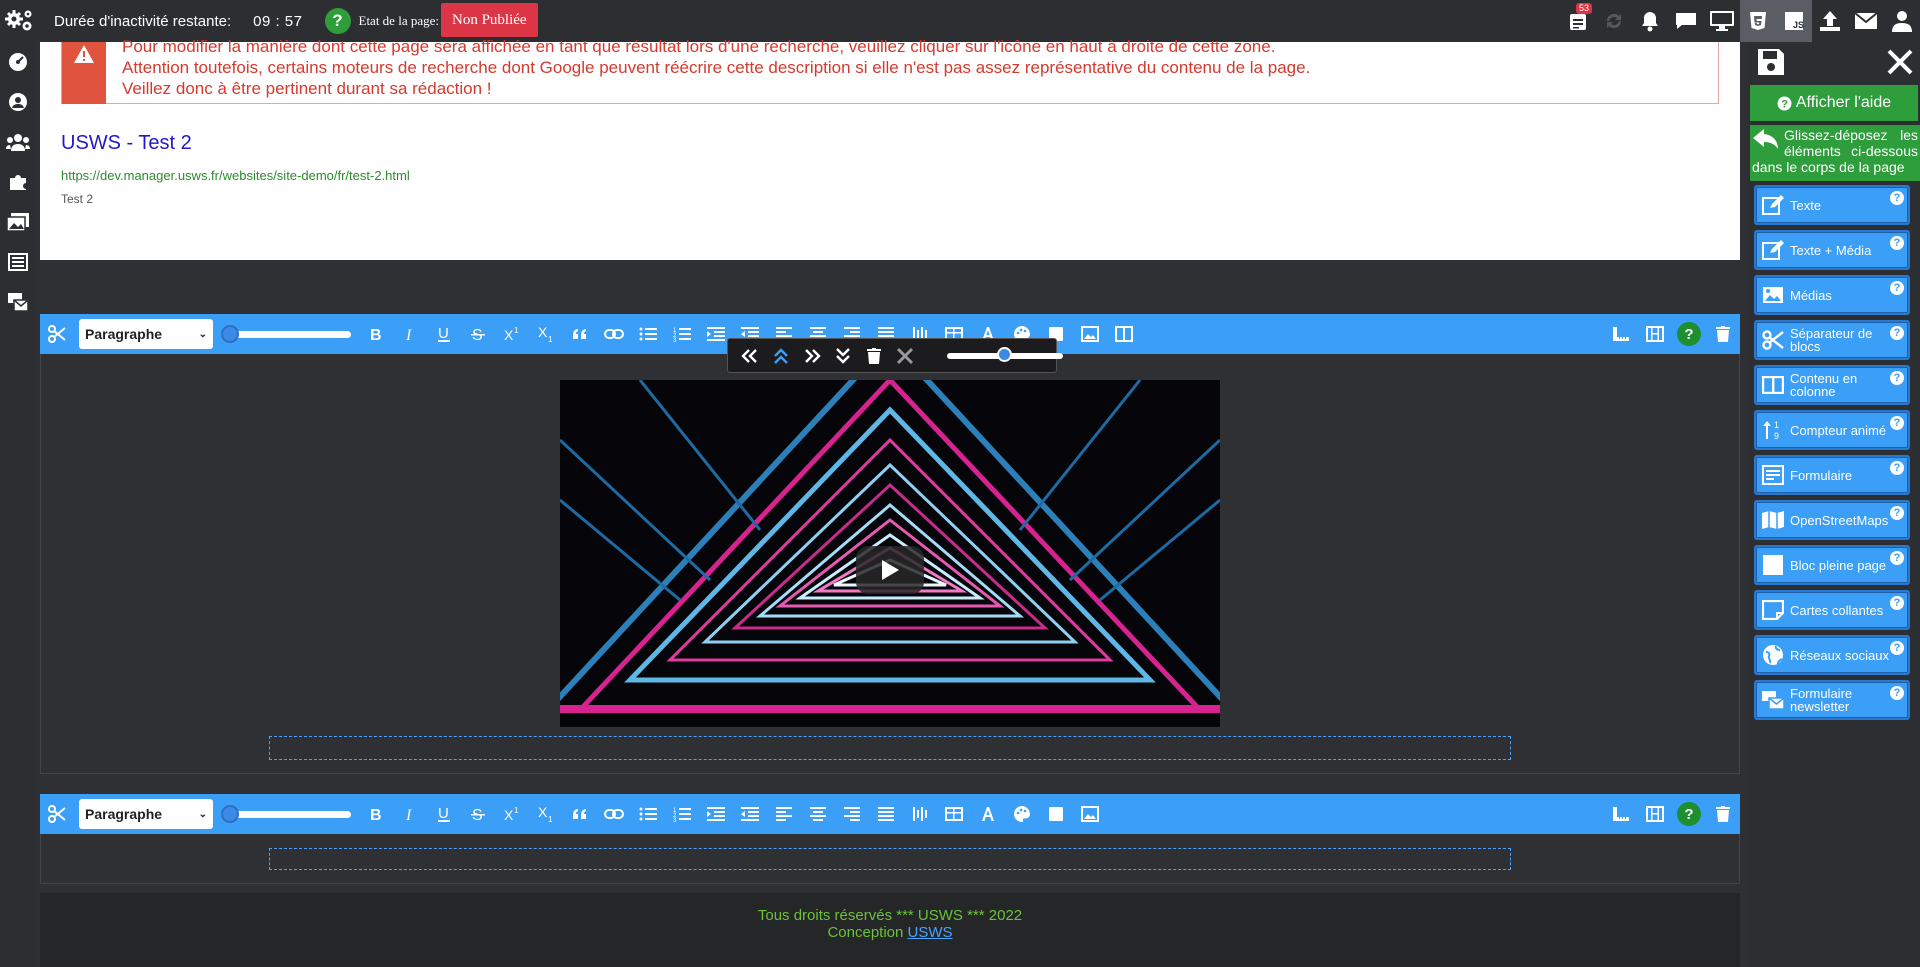 This screenshot has width=1920, height=967. Describe the element at coordinates (444, 814) in the screenshot. I see `underline-icon: U` at that location.